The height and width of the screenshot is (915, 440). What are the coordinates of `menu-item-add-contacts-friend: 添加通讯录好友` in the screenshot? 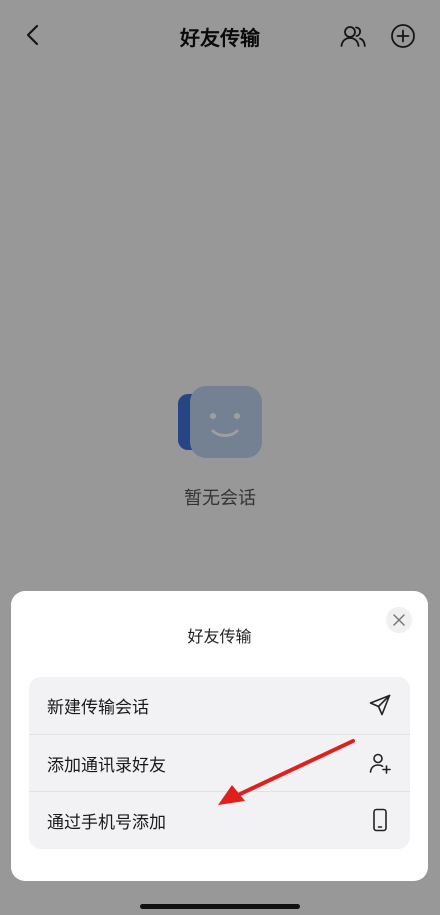 It's located at (219, 762).